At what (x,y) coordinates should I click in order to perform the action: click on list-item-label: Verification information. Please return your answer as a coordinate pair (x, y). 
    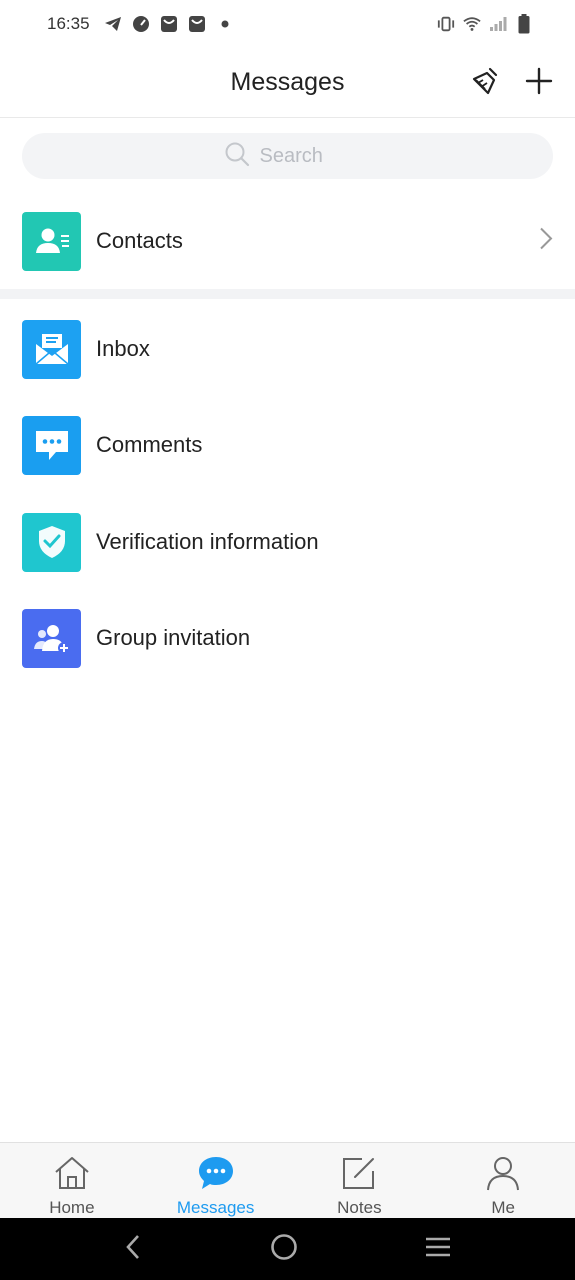
    Looking at the image, I should click on (207, 541).